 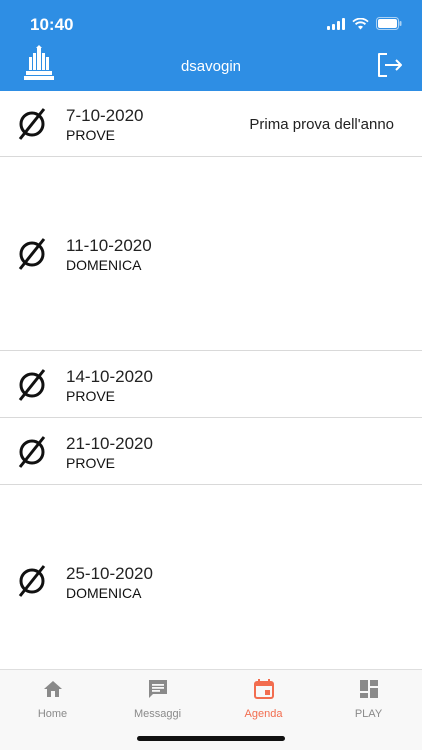 What do you see at coordinates (211, 45) in the screenshot?
I see `app-header: 10:40 dsavogin` at bounding box center [211, 45].